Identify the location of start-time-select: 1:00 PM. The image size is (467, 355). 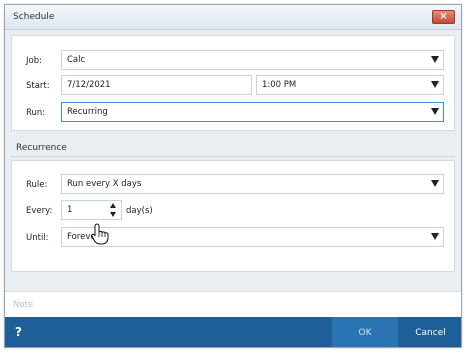
(350, 85).